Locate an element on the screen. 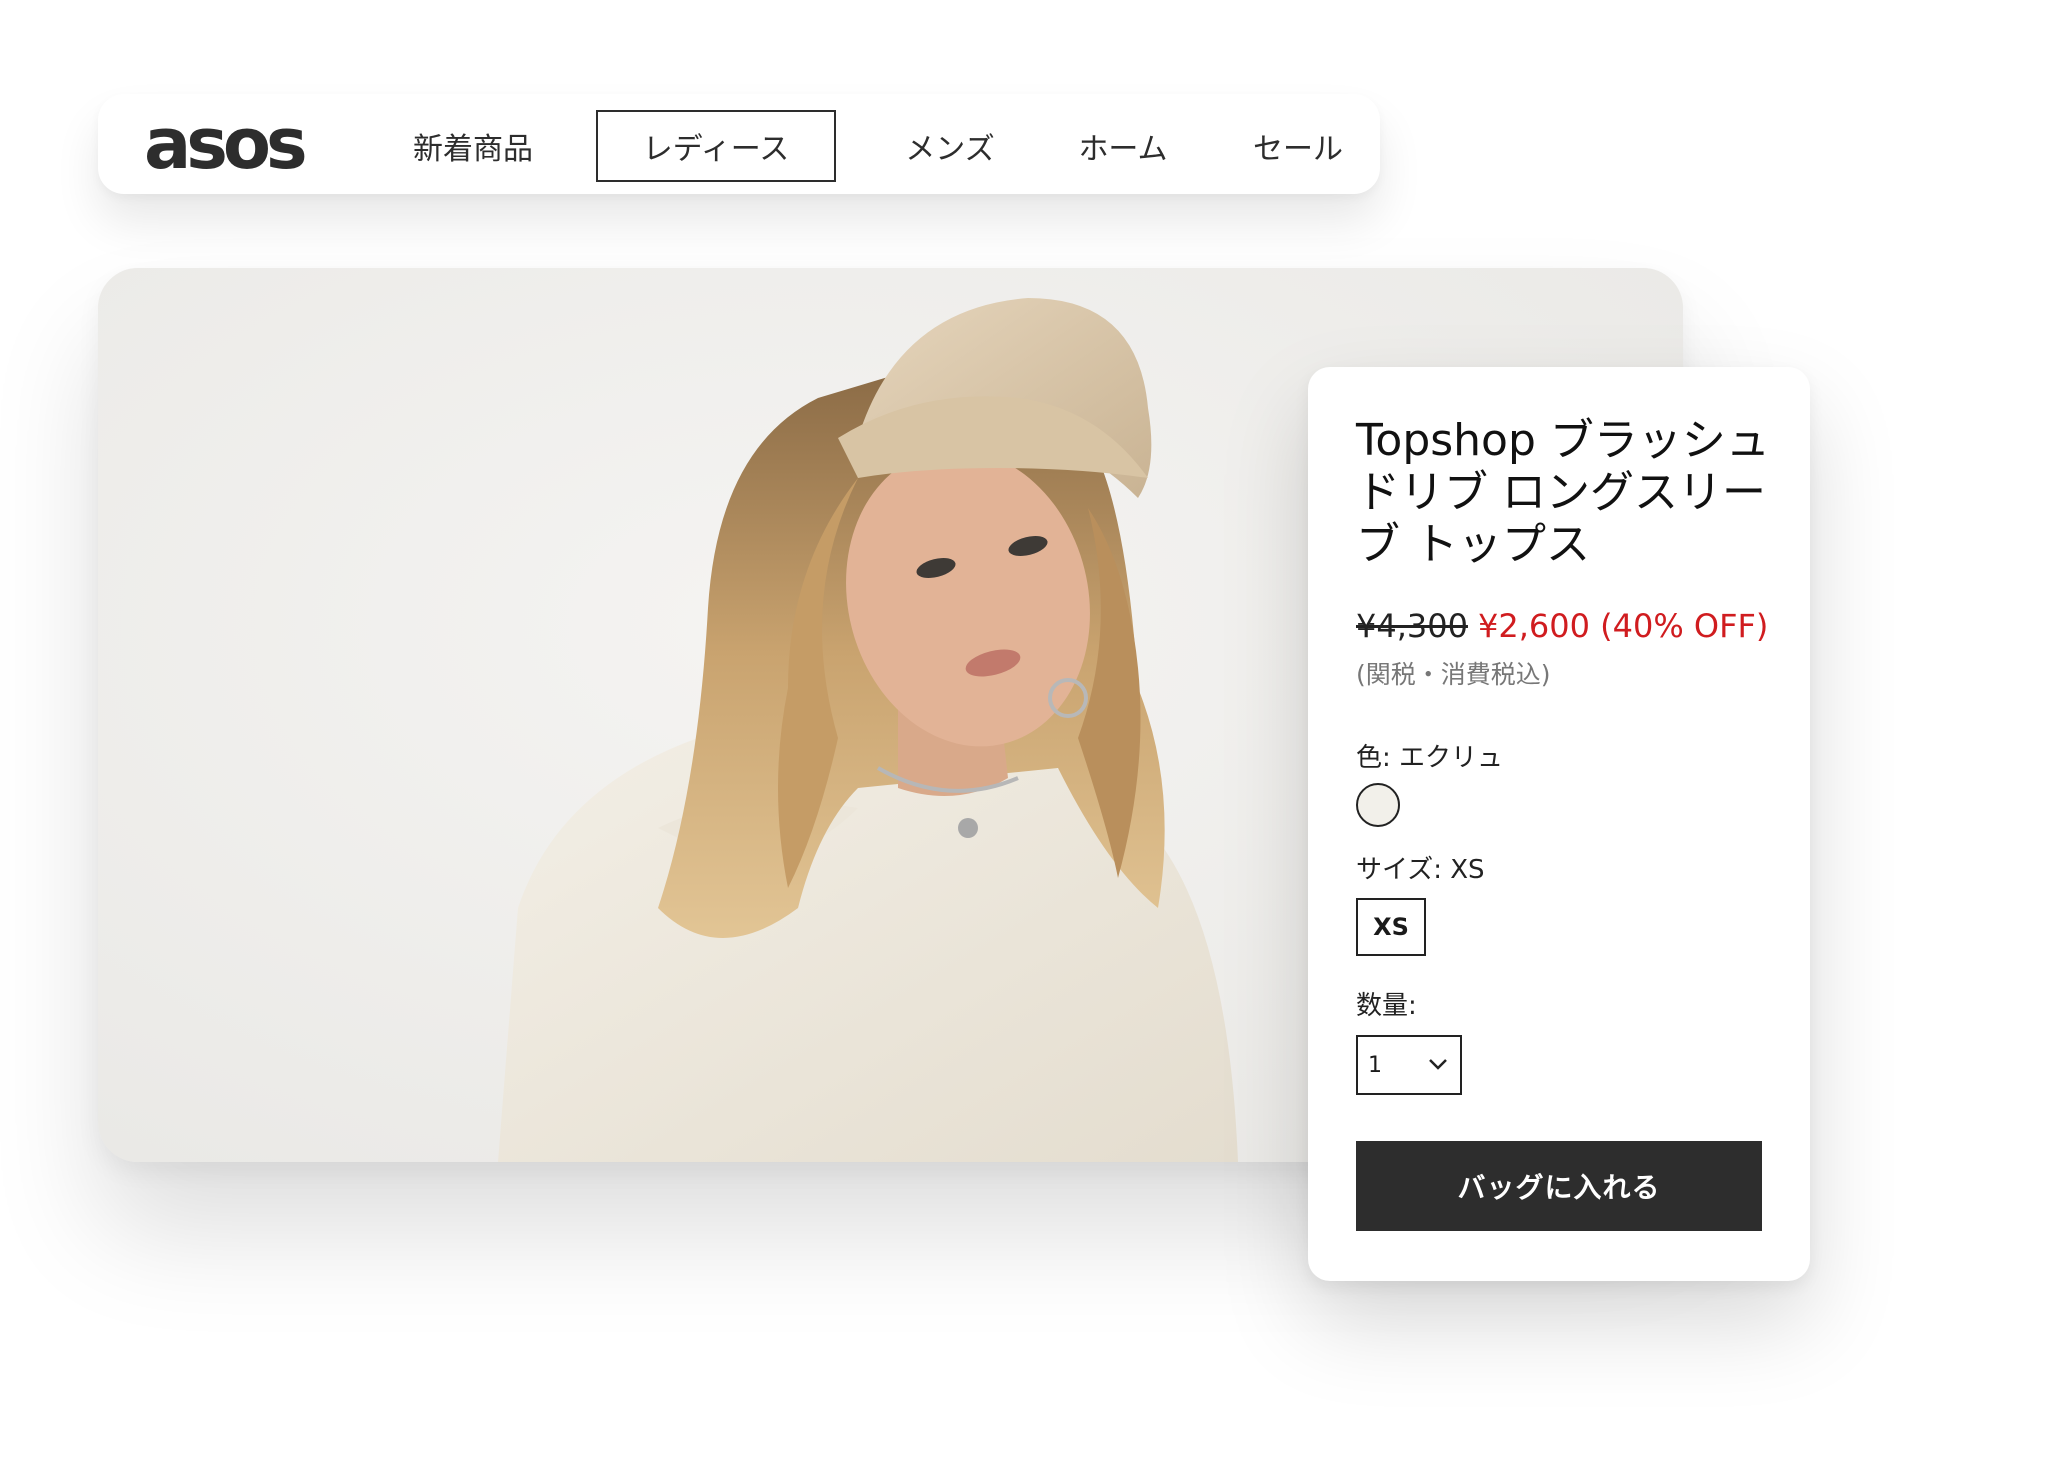  color-label: 色: エクリュ is located at coordinates (1430, 758).